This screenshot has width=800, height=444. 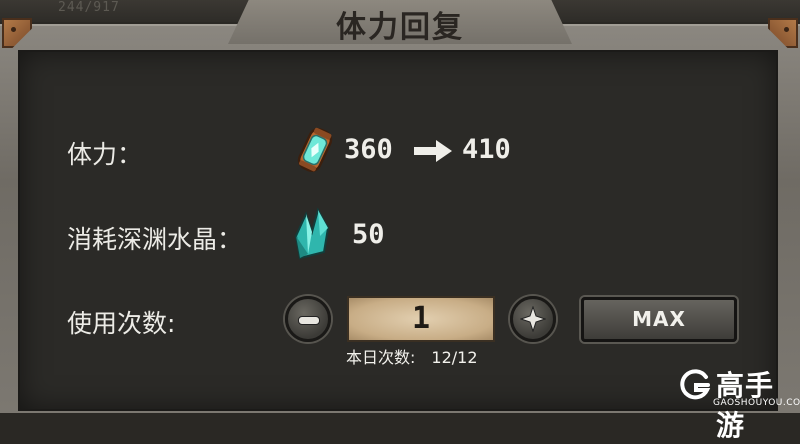 I want to click on minus-icon, so click(x=309, y=320).